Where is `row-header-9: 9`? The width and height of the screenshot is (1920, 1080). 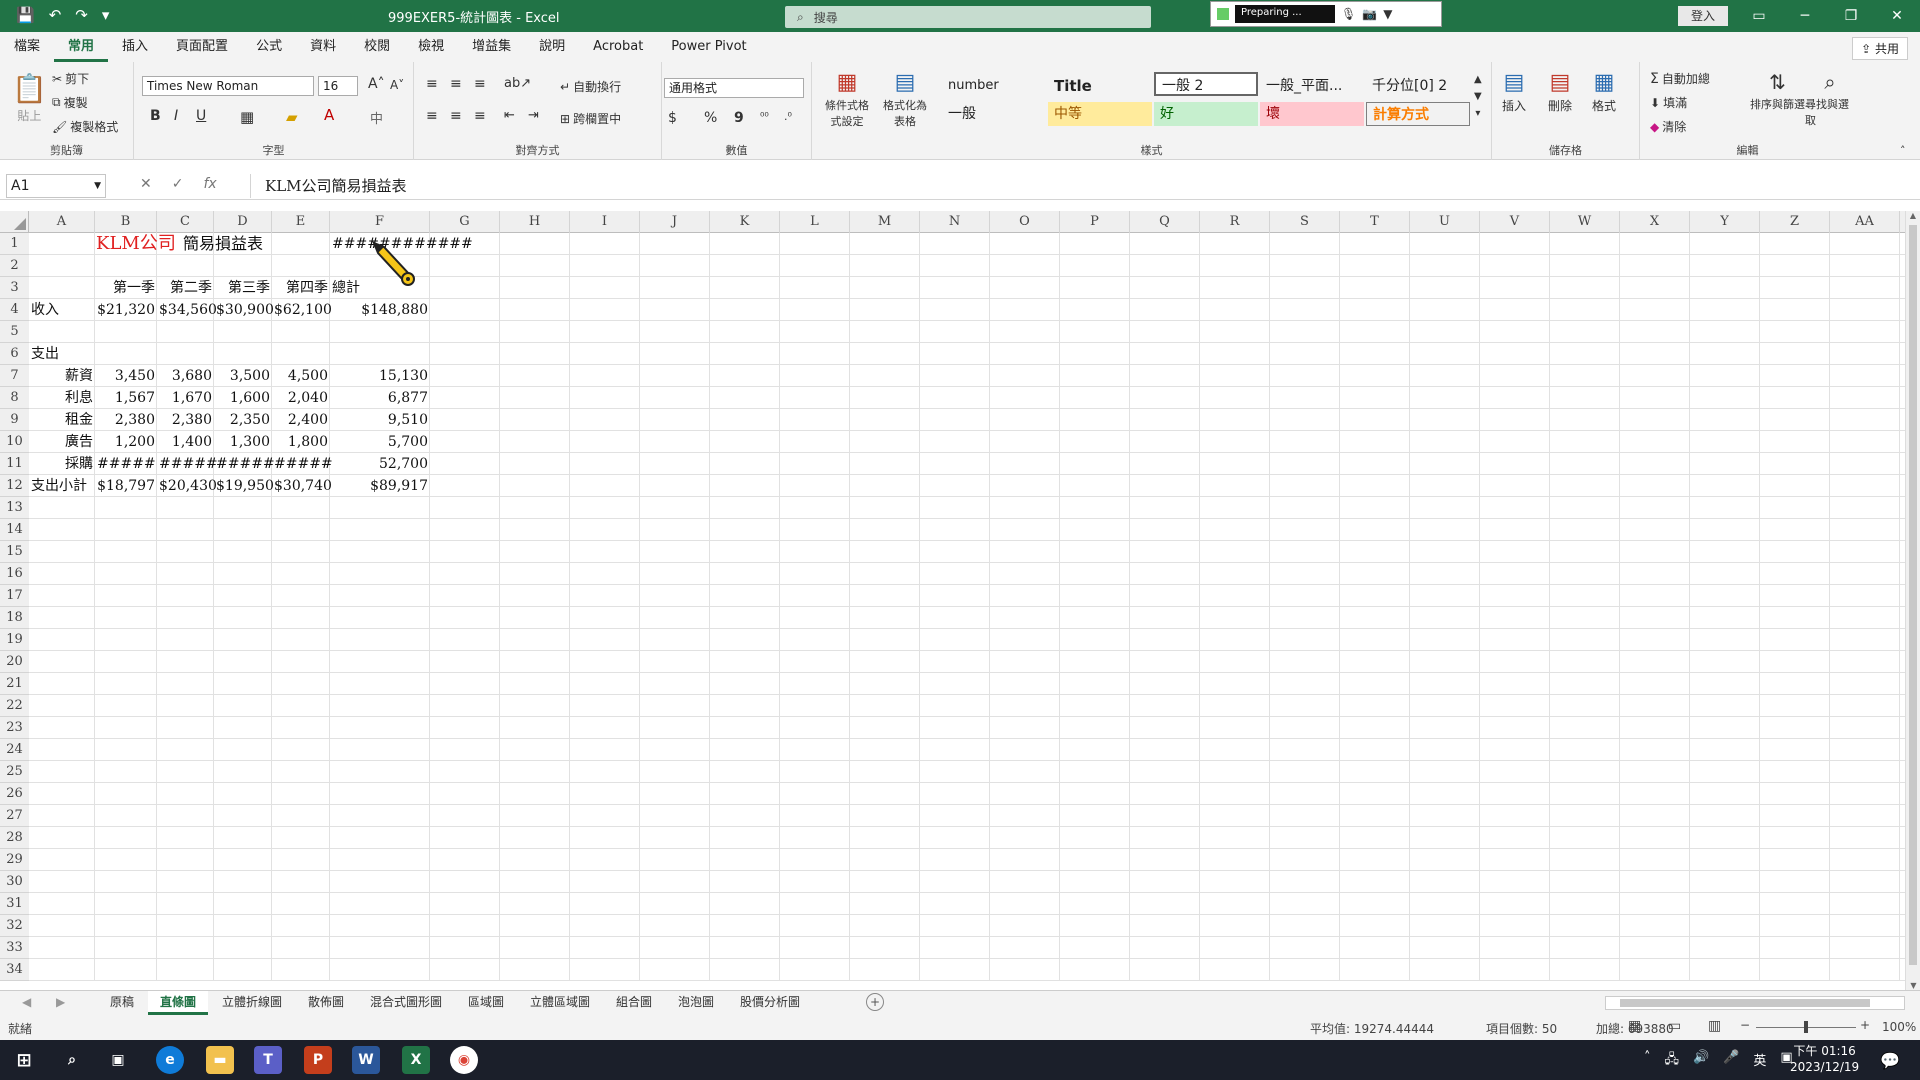
row-header-9: 9 is located at coordinates (14, 420).